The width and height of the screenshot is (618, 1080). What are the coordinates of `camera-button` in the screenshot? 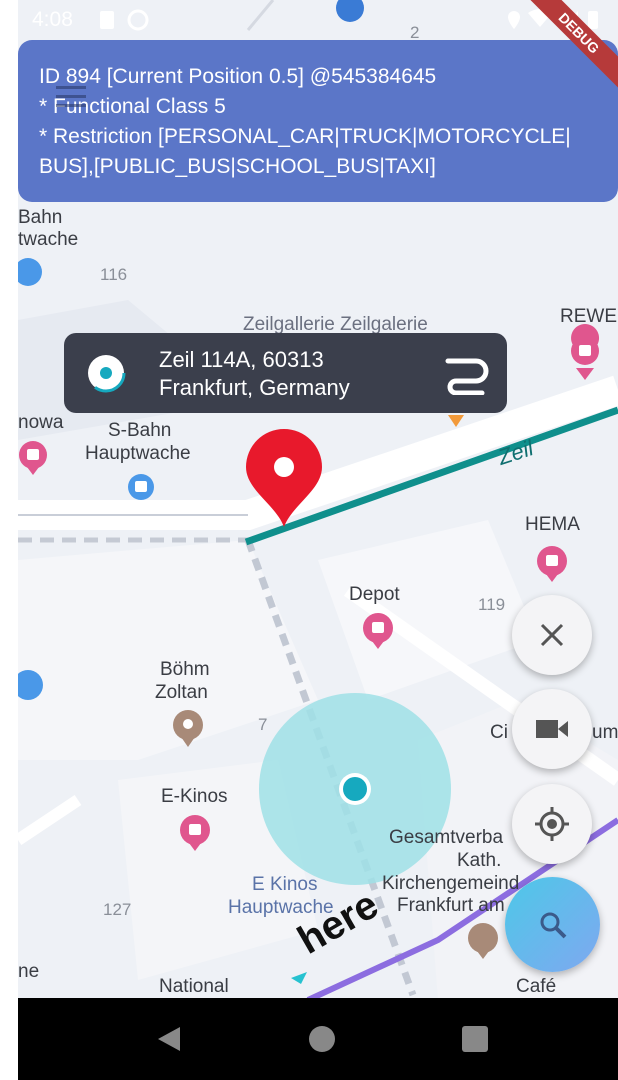 It's located at (552, 729).